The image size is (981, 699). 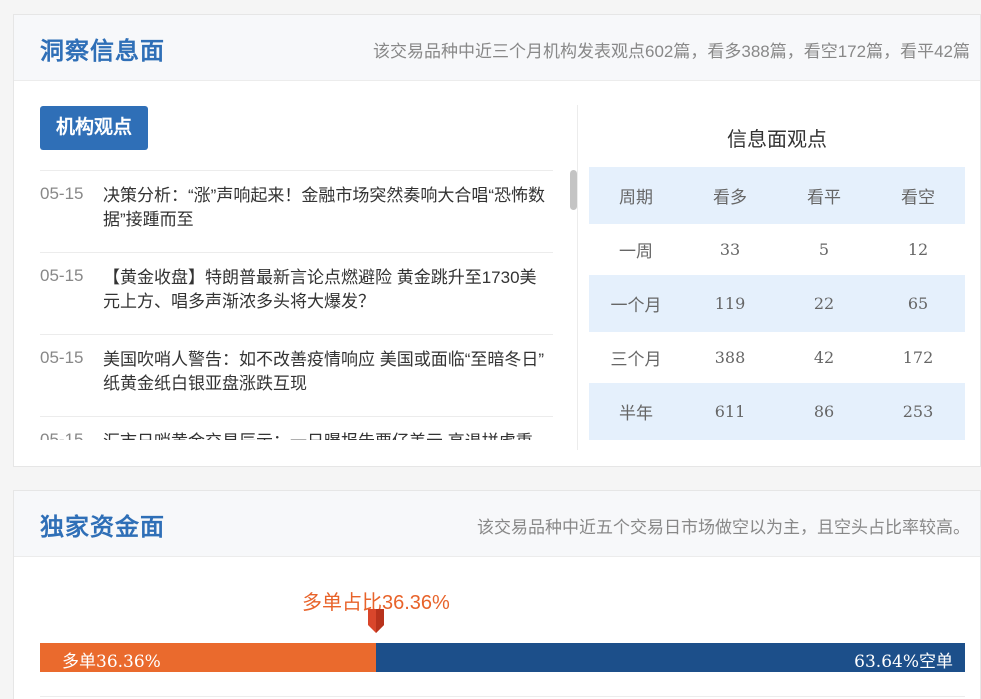 I want to click on table-cell: 388, so click(x=730, y=357).